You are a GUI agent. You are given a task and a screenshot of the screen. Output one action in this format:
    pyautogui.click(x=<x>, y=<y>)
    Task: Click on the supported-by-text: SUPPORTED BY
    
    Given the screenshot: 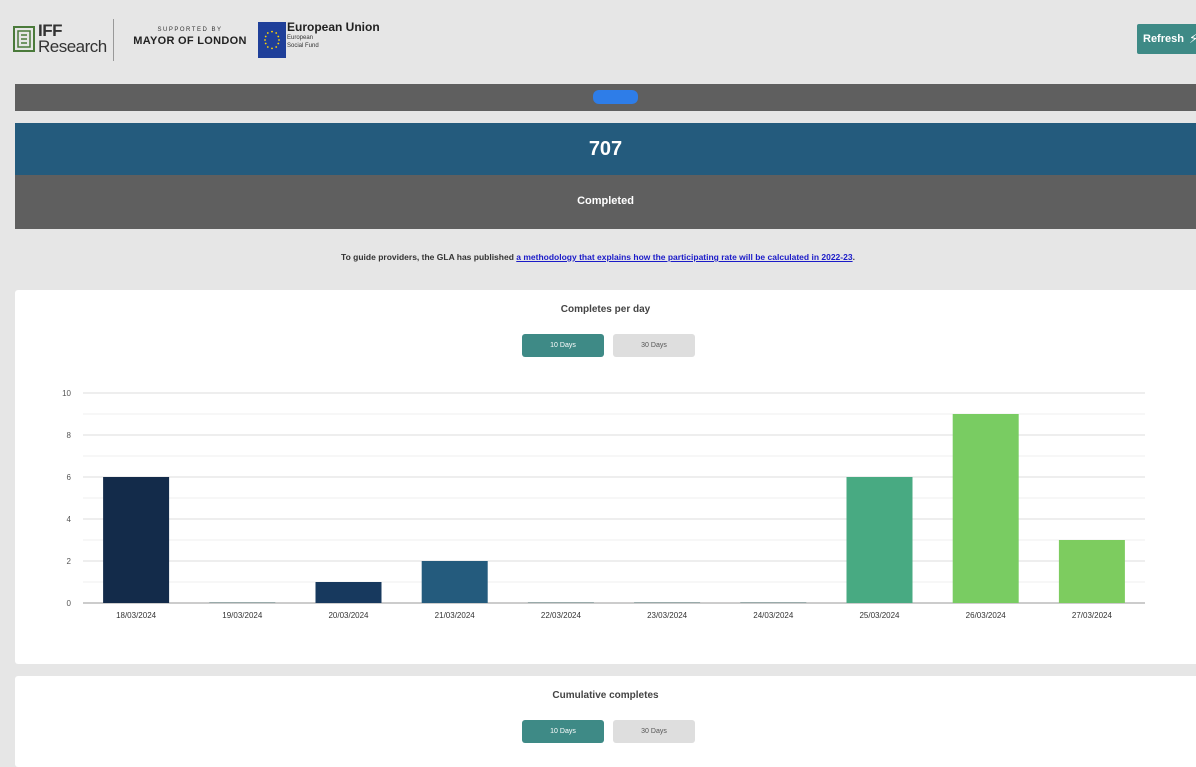 What is the action you would take?
    pyautogui.click(x=190, y=30)
    